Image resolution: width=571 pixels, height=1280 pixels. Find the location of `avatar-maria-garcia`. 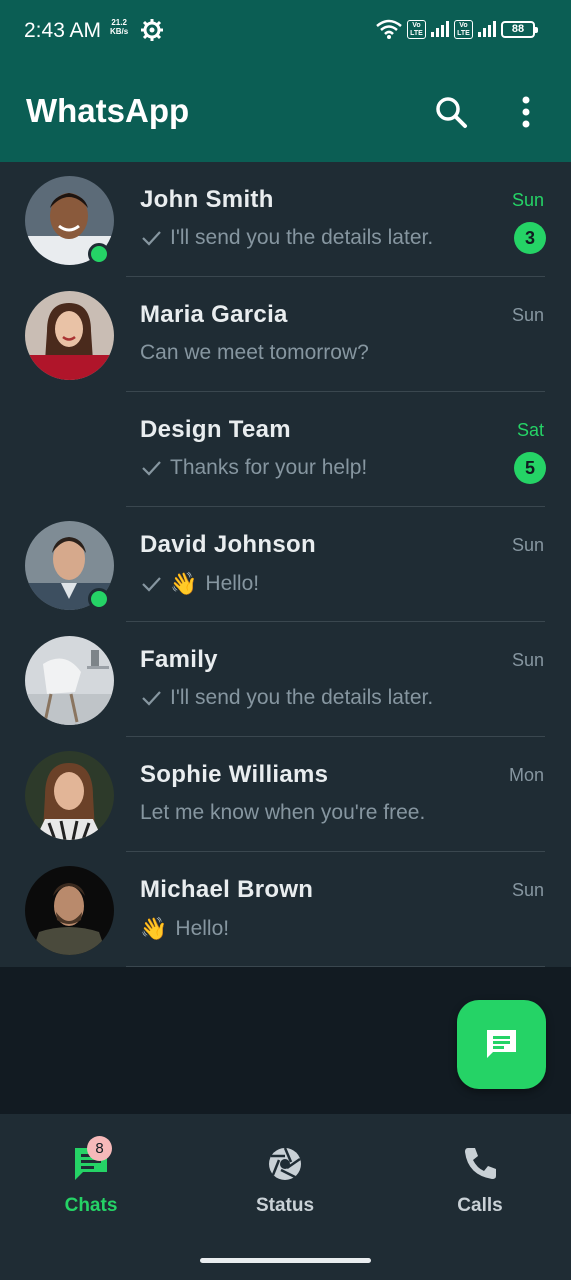

avatar-maria-garcia is located at coordinates (69, 335).